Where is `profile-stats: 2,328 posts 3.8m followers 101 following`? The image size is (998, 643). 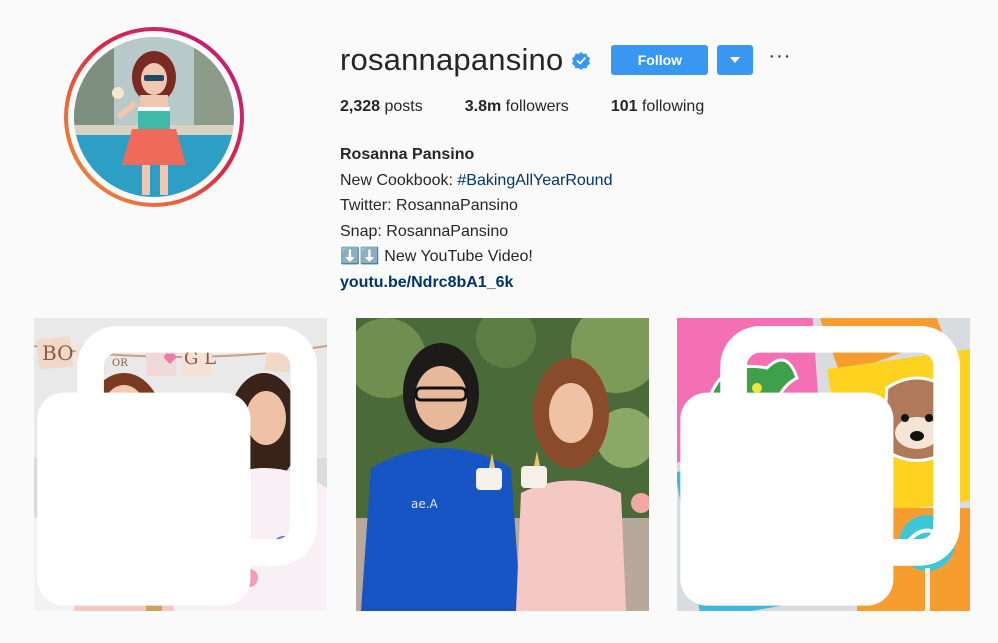
profile-stats: 2,328 posts 3.8m followers 101 following is located at coordinates (660, 107).